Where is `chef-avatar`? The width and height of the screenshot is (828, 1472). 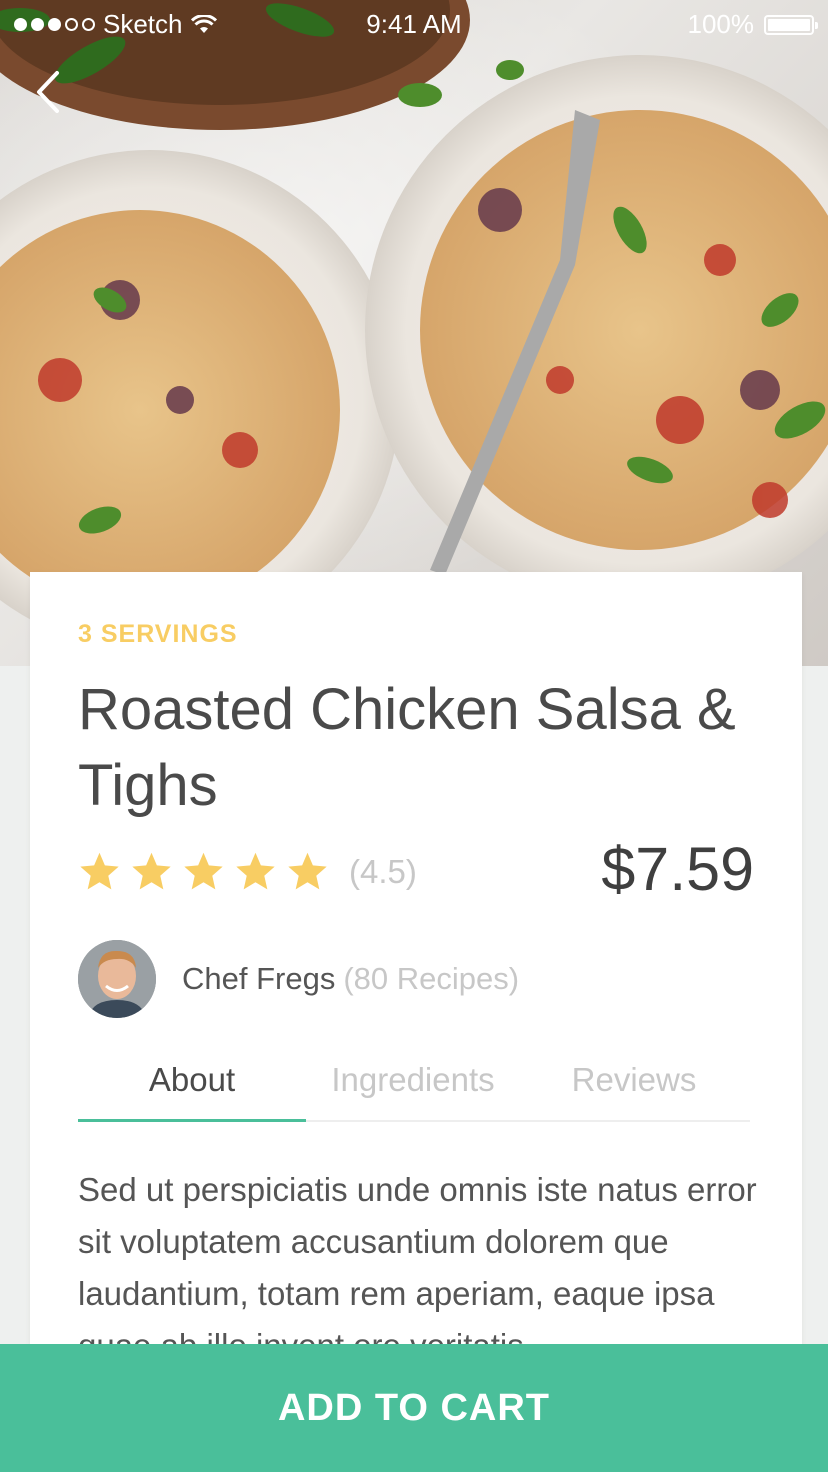 chef-avatar is located at coordinates (117, 979).